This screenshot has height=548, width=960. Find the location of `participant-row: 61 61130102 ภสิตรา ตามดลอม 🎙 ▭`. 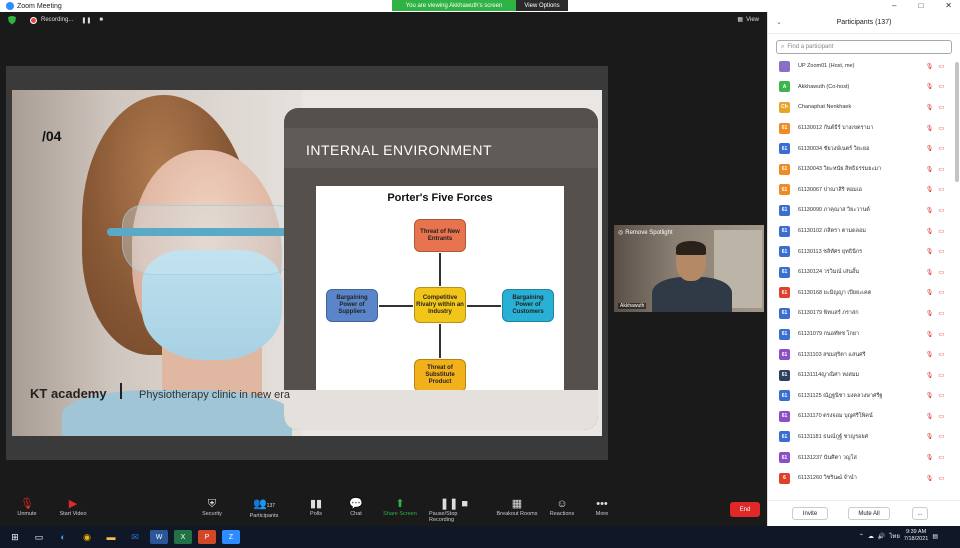

participant-row: 61 61130102 ภสิตรา ตามดลอม 🎙 ▭ is located at coordinates (861, 231).